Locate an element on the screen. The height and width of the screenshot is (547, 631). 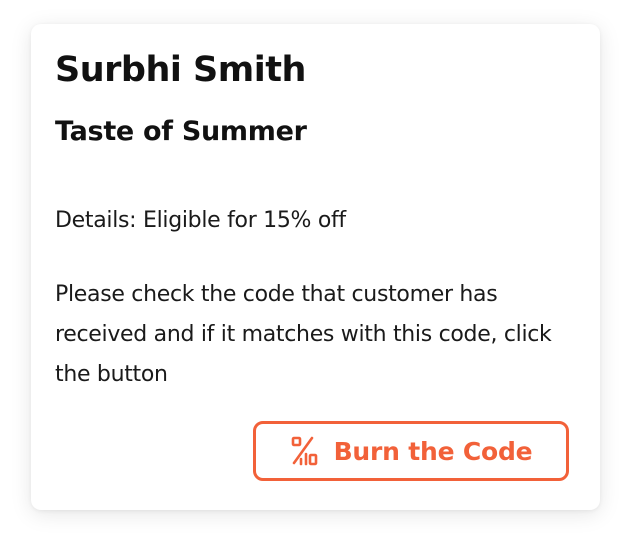
burn-code-button-label: Burn the Code is located at coordinates (433, 451).